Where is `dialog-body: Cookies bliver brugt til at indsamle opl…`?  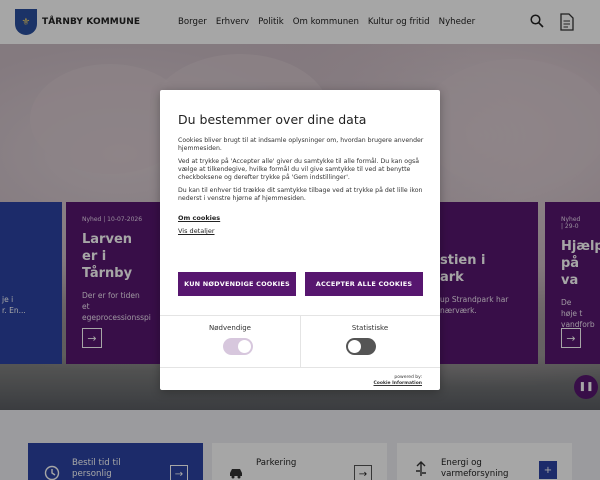 dialog-body: Cookies bliver brugt til at indsamle opl… is located at coordinates (302, 172).